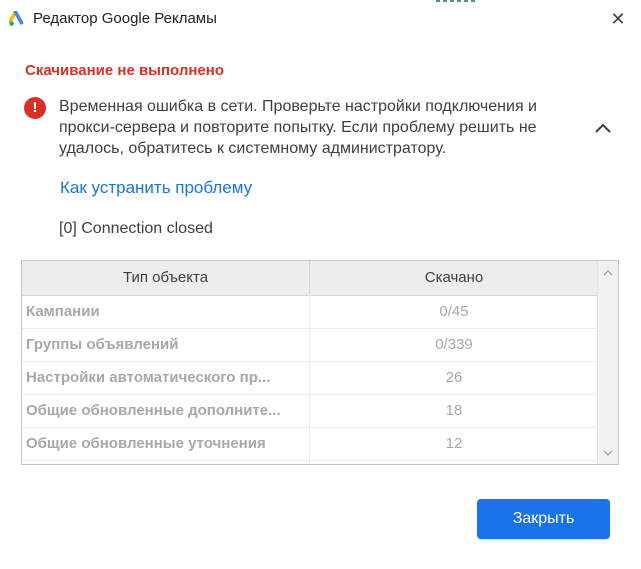 The image size is (641, 569). Describe the element at coordinates (35, 108) in the screenshot. I see `error-circle-icon: !` at that location.